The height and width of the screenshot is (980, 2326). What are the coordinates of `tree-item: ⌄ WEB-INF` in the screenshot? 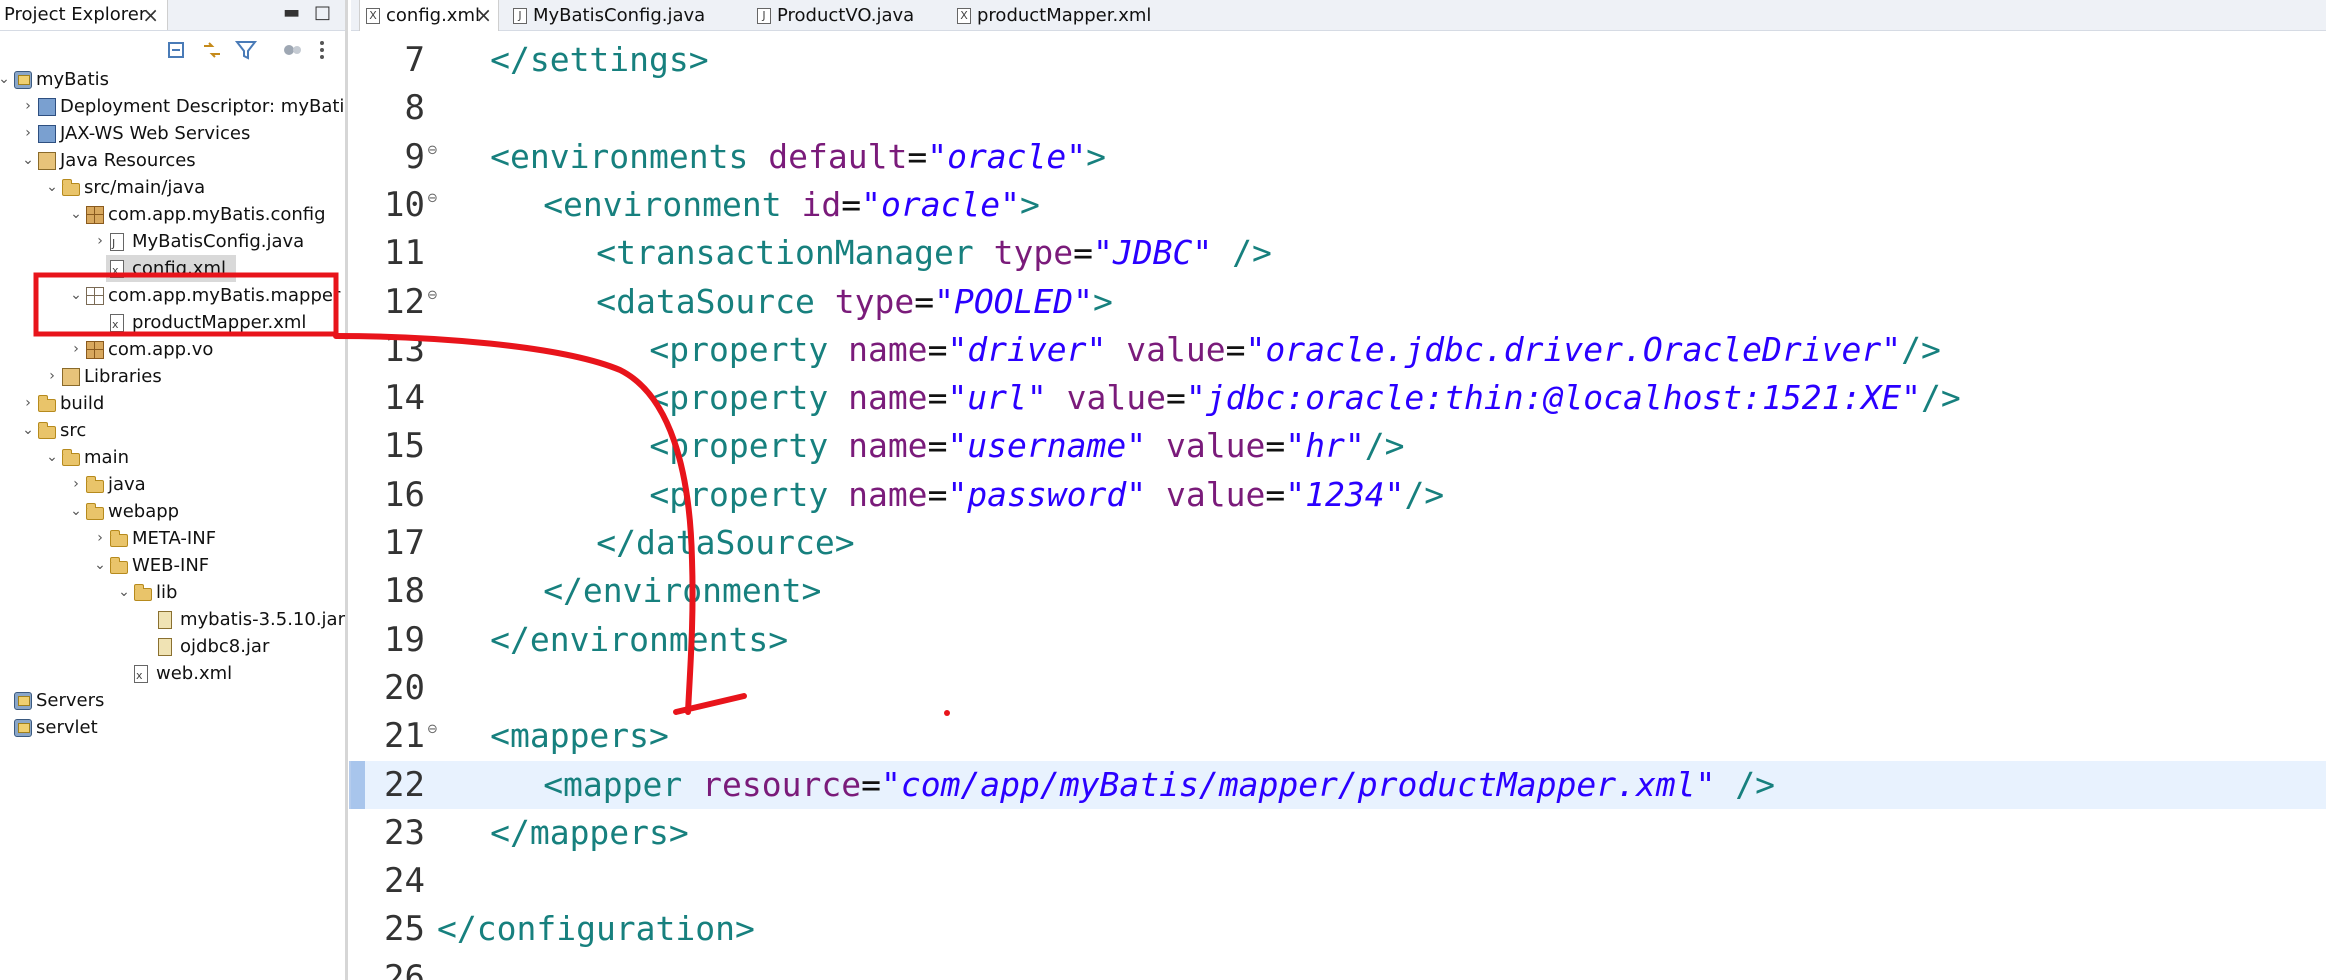 It's located at (170, 565).